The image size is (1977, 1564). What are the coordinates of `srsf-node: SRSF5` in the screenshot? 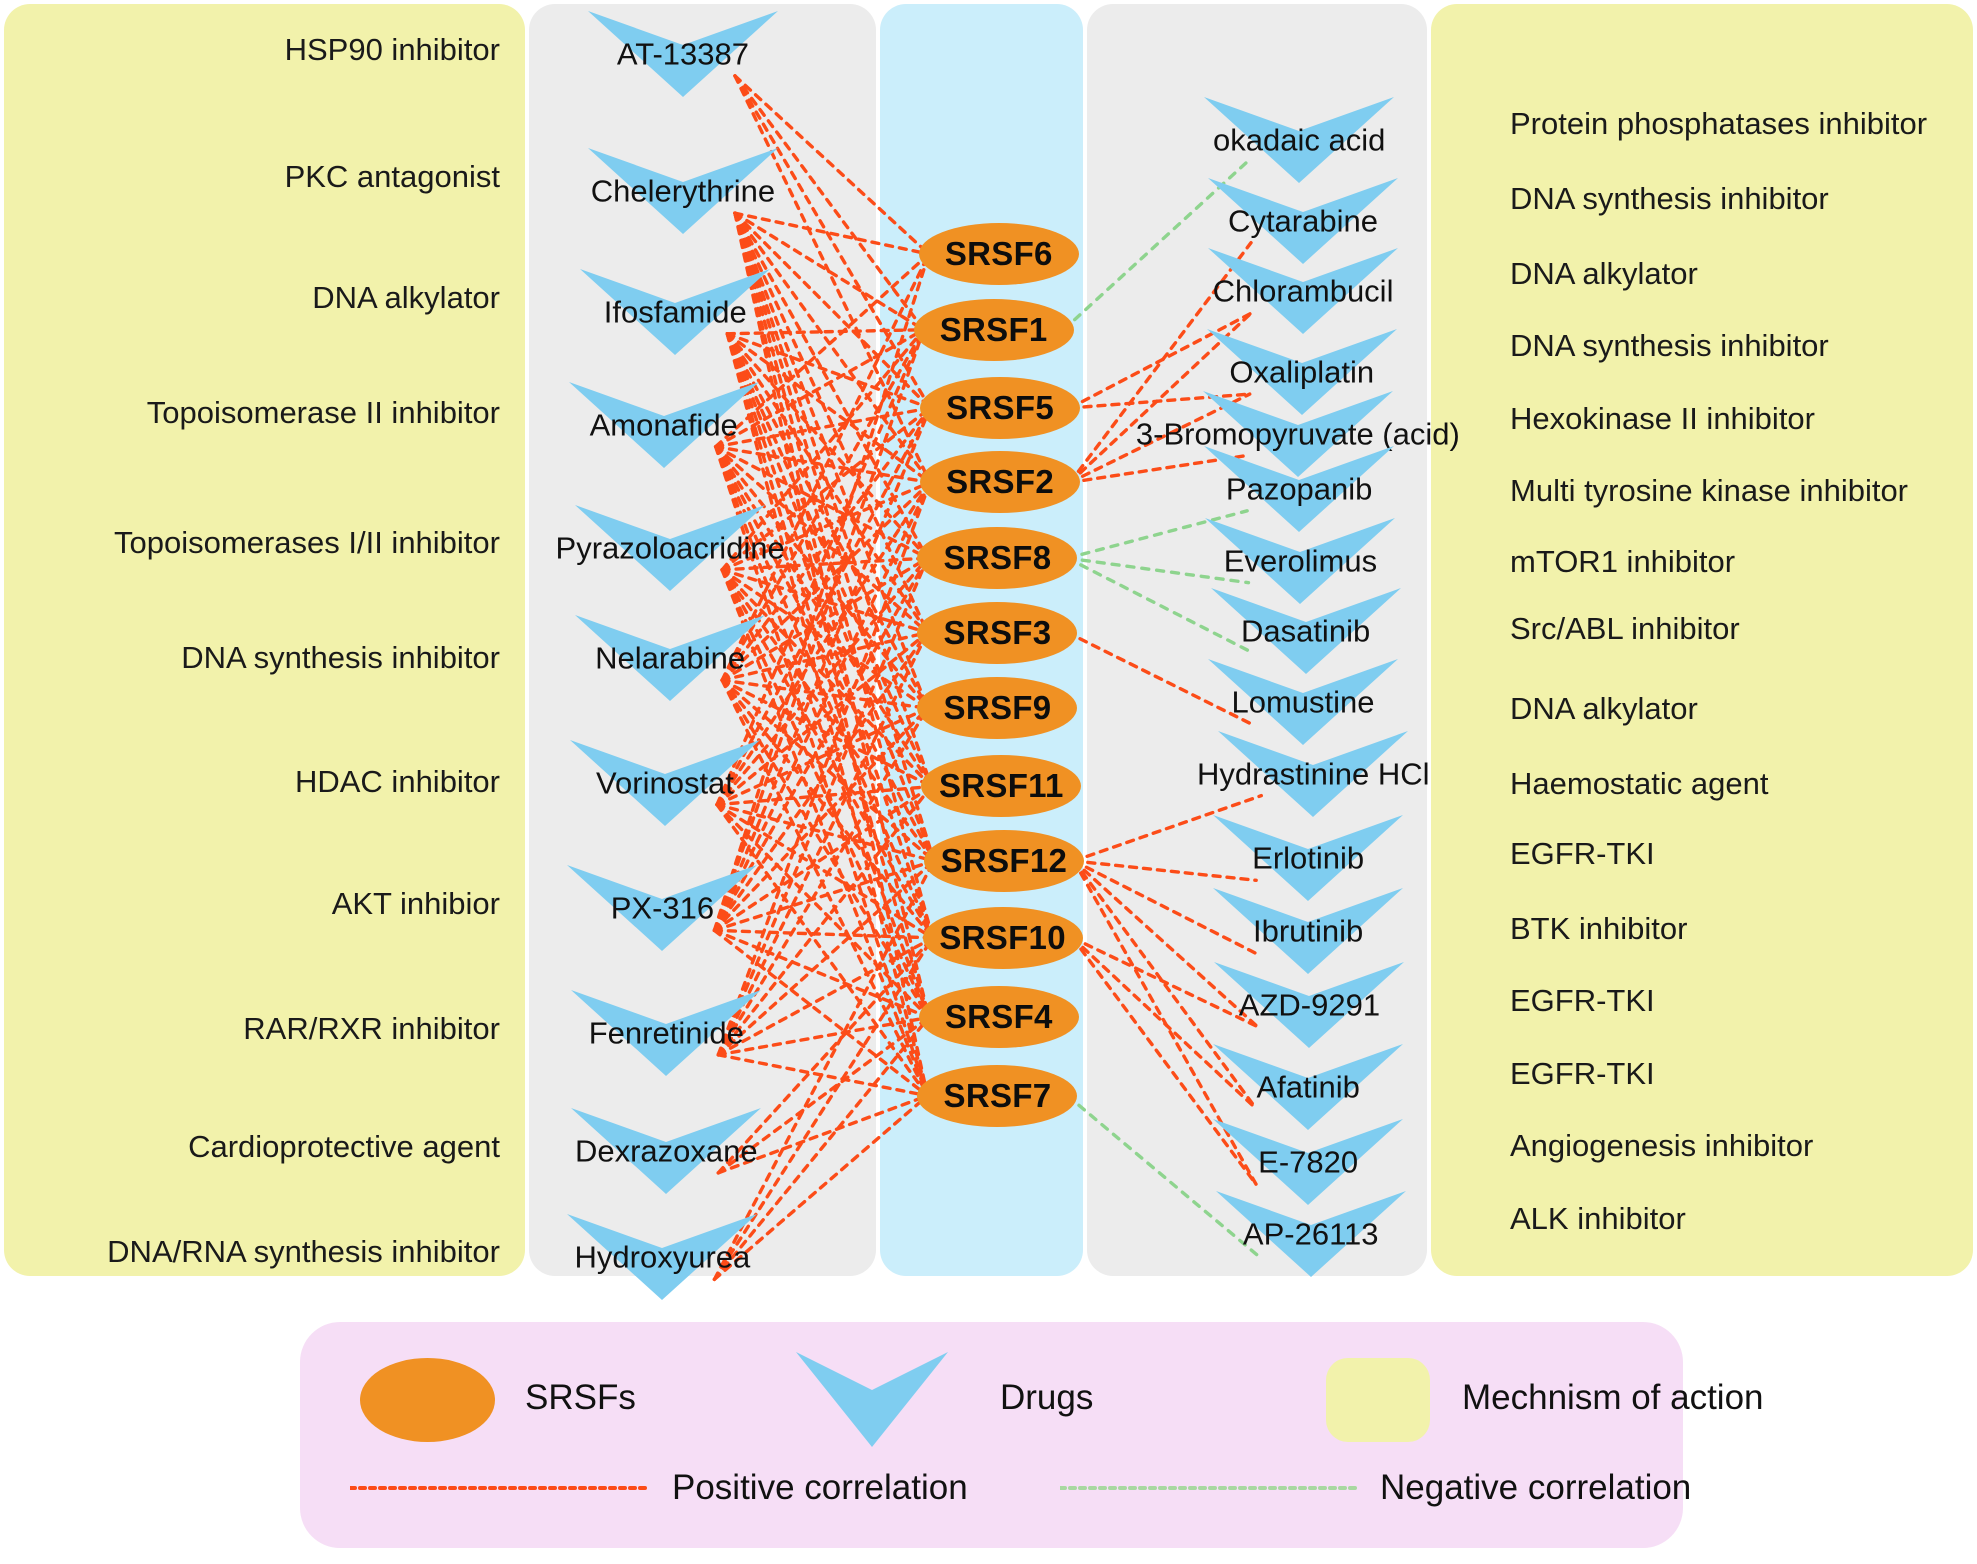 It's located at (1000, 408).